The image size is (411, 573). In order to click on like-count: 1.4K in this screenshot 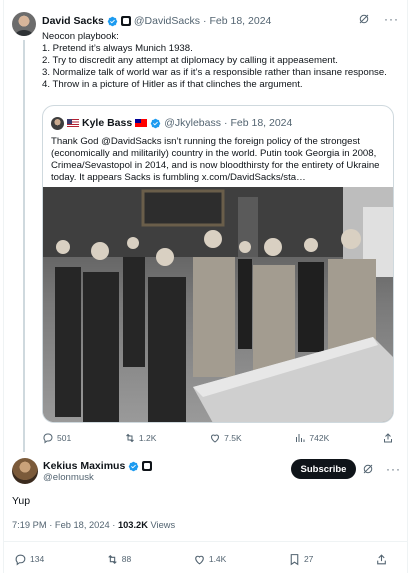, I will do `click(217, 559)`.